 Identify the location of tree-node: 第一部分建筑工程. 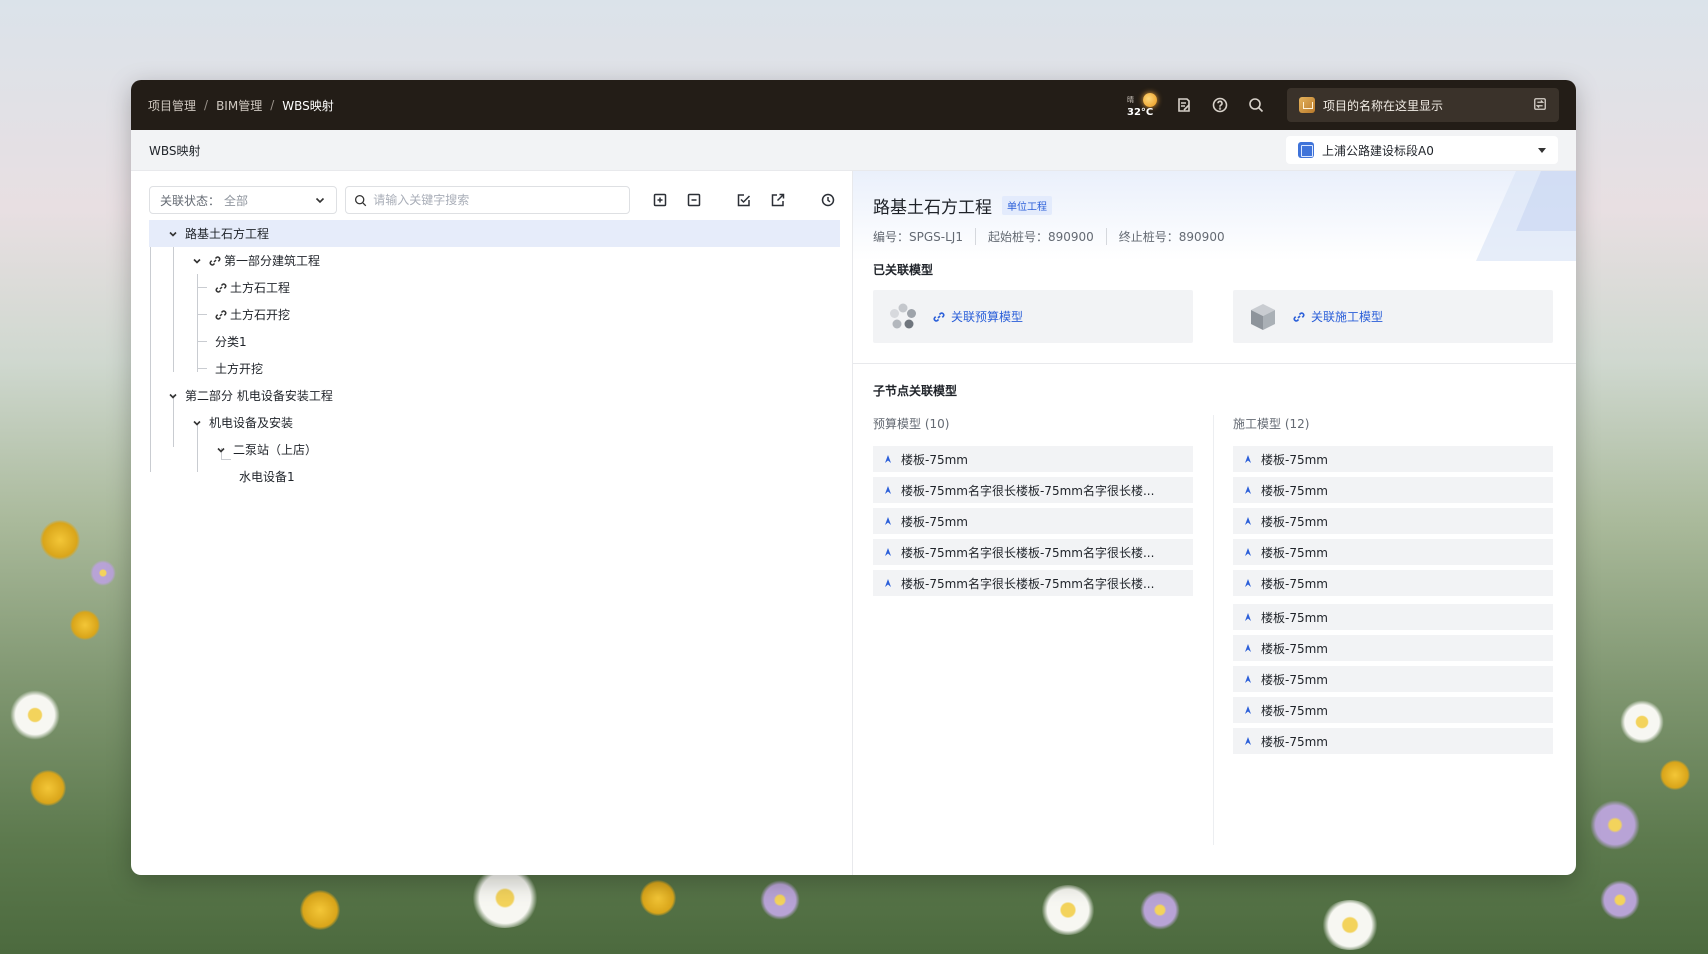
(494, 260).